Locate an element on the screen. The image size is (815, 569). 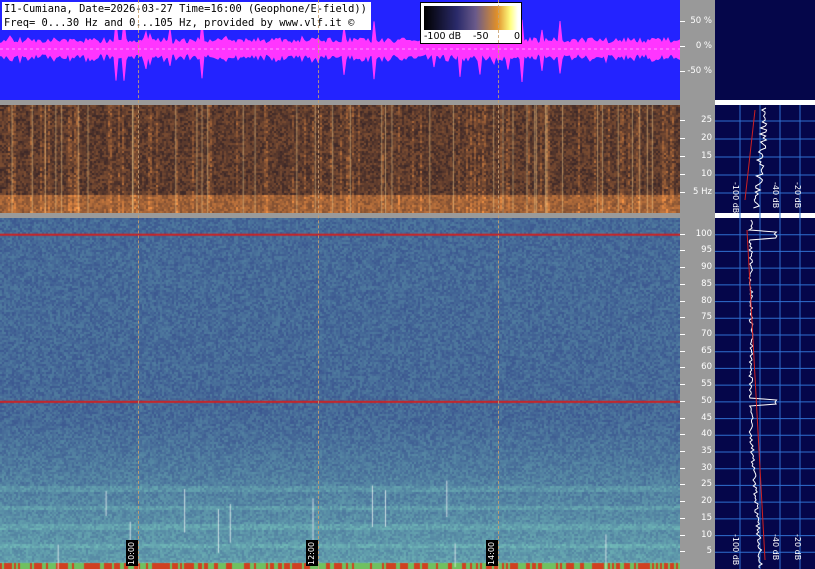
side-fit-line-low is located at coordinates (750, 155).